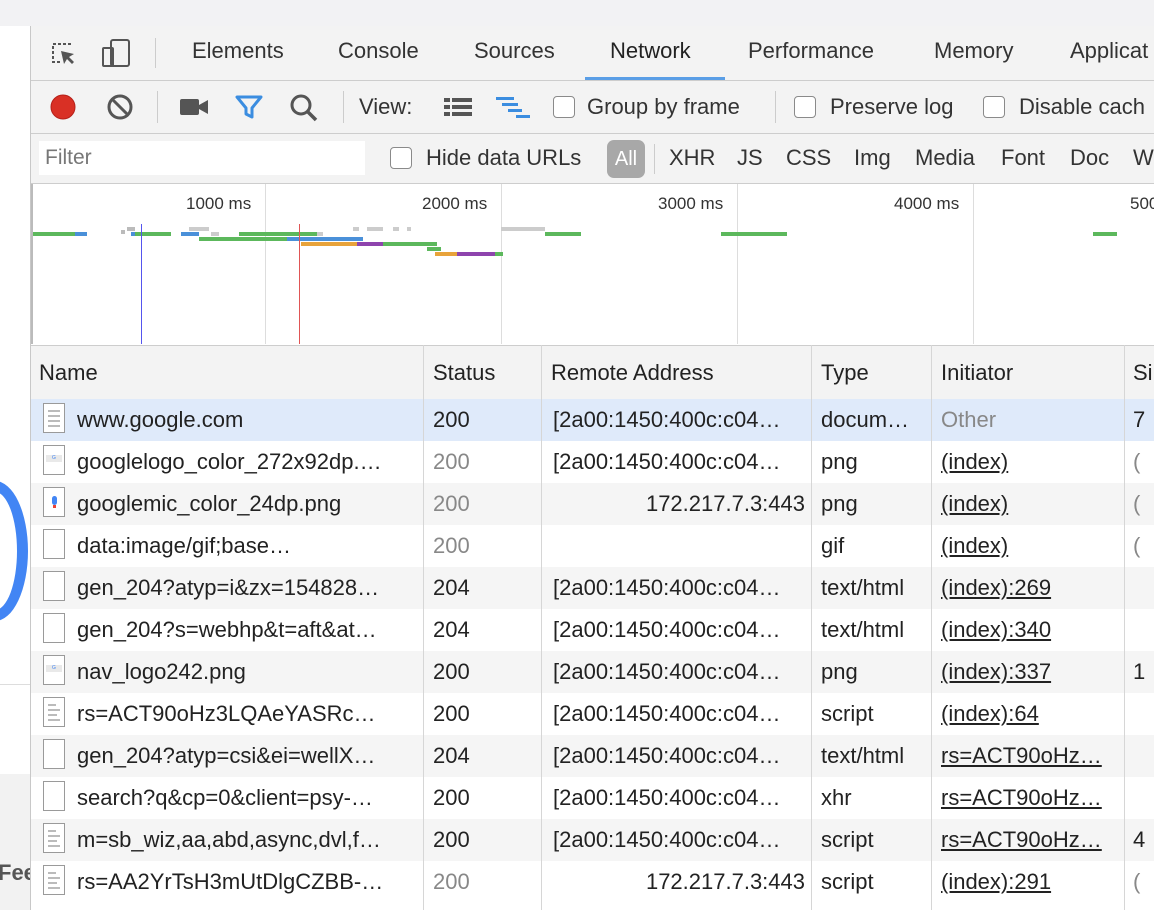 Image resolution: width=1154 pixels, height=910 pixels. I want to click on timeline-gridline, so click(501, 264).